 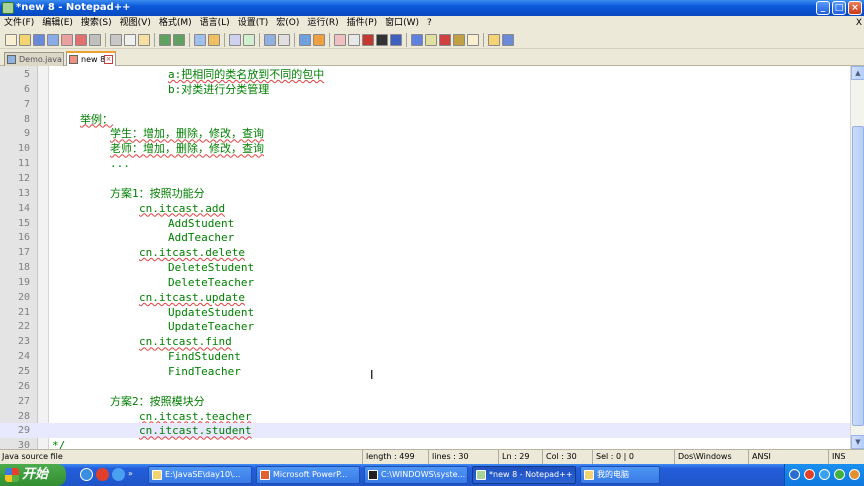 I want to click on code-line: 30 */, so click(x=425, y=443).